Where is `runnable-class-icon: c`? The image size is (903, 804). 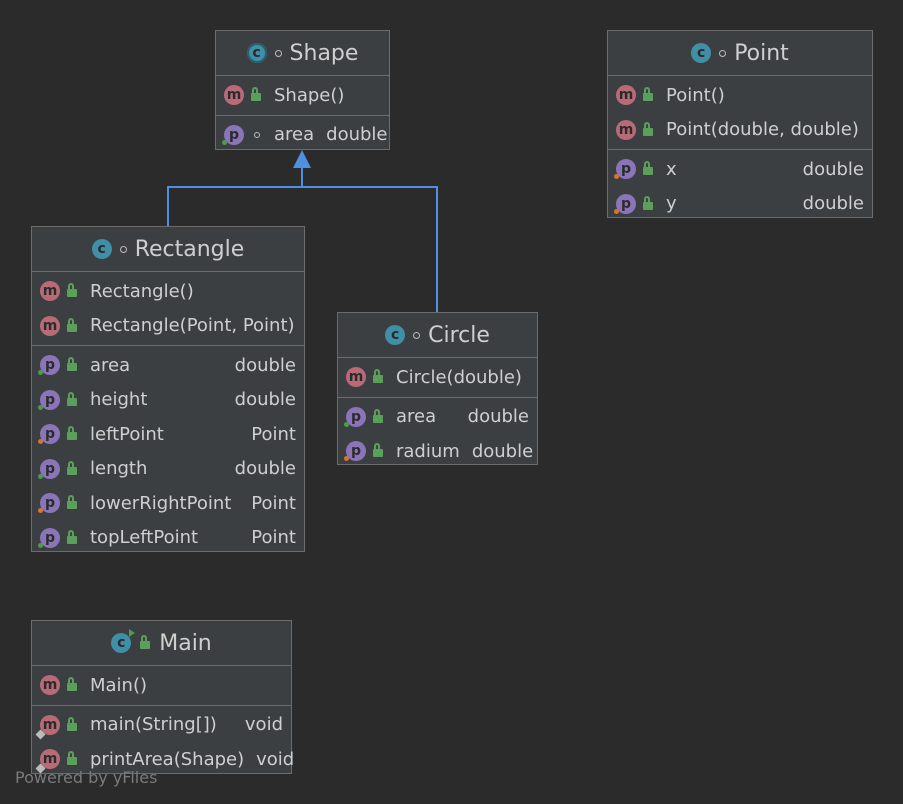
runnable-class-icon: c is located at coordinates (123, 641).